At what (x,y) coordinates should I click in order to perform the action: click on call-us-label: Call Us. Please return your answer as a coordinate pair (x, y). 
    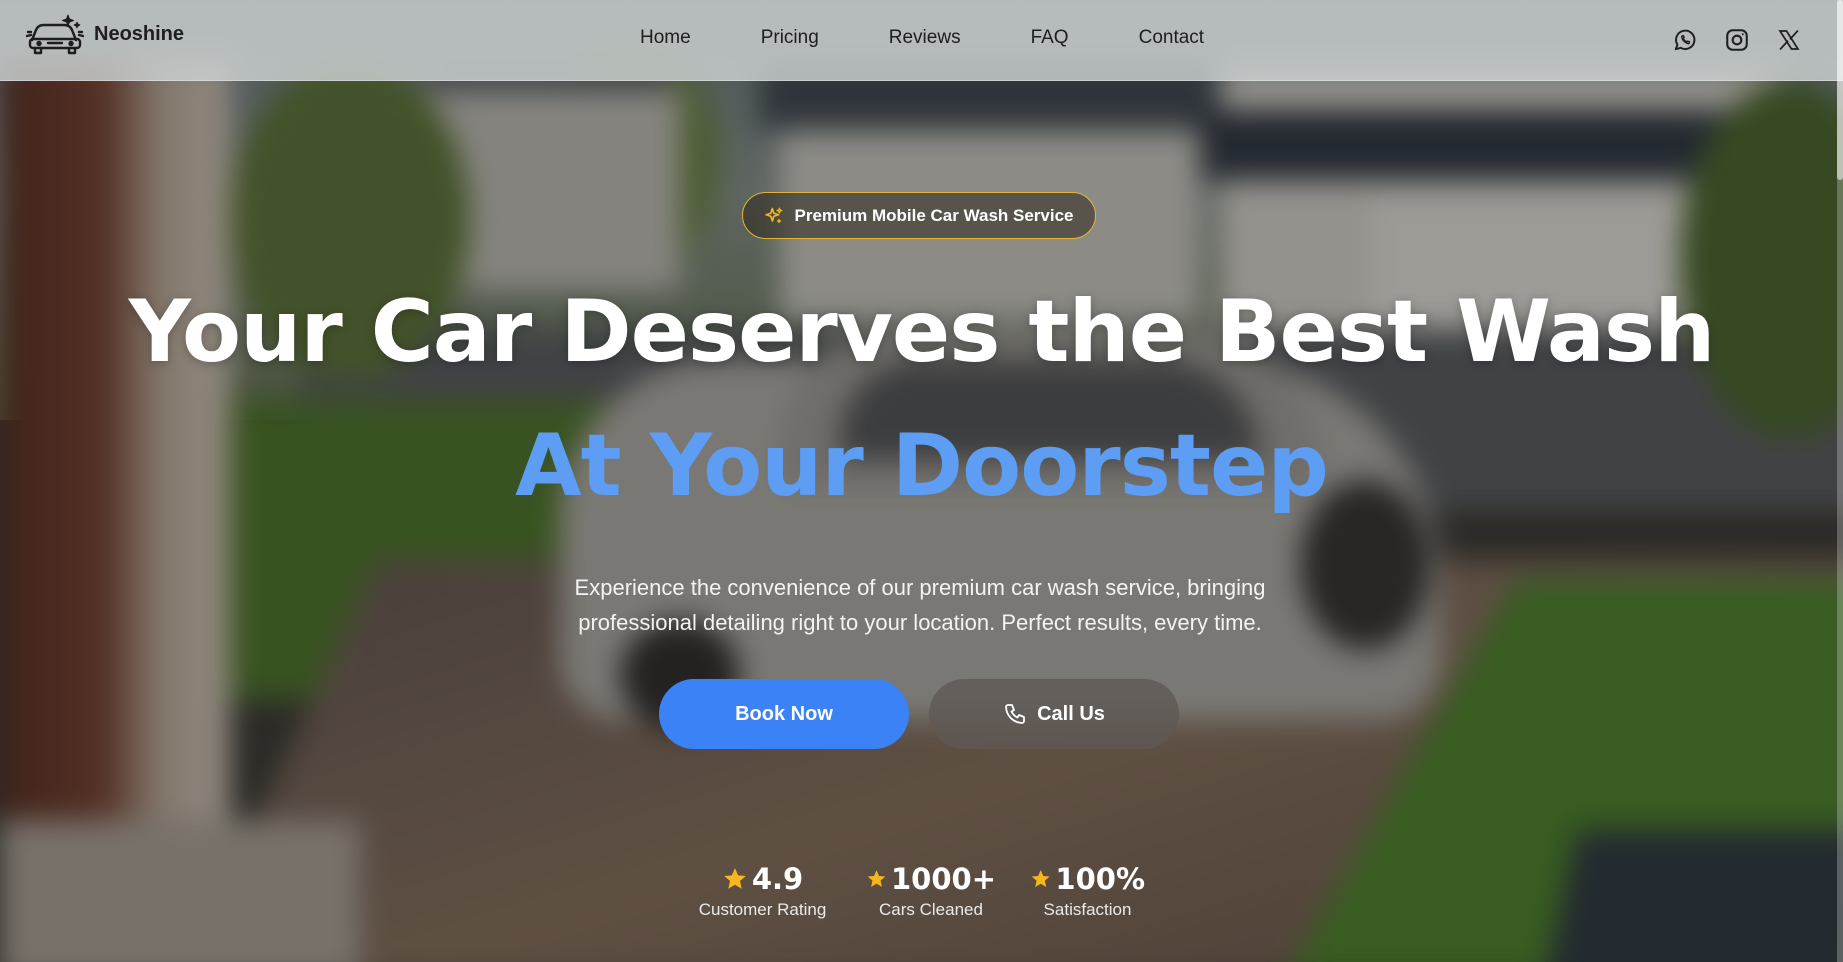
    Looking at the image, I should click on (1071, 713).